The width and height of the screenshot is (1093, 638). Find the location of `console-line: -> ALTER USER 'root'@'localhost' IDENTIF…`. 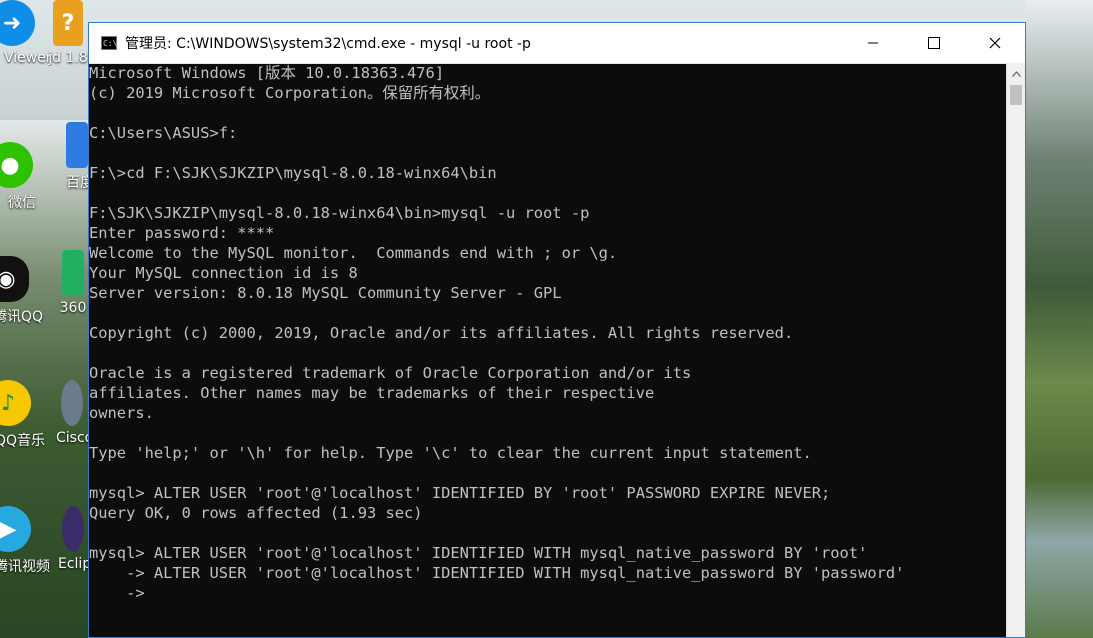

console-line: -> ALTER USER 'root'@'localhost' IDENTIF… is located at coordinates (497, 573).